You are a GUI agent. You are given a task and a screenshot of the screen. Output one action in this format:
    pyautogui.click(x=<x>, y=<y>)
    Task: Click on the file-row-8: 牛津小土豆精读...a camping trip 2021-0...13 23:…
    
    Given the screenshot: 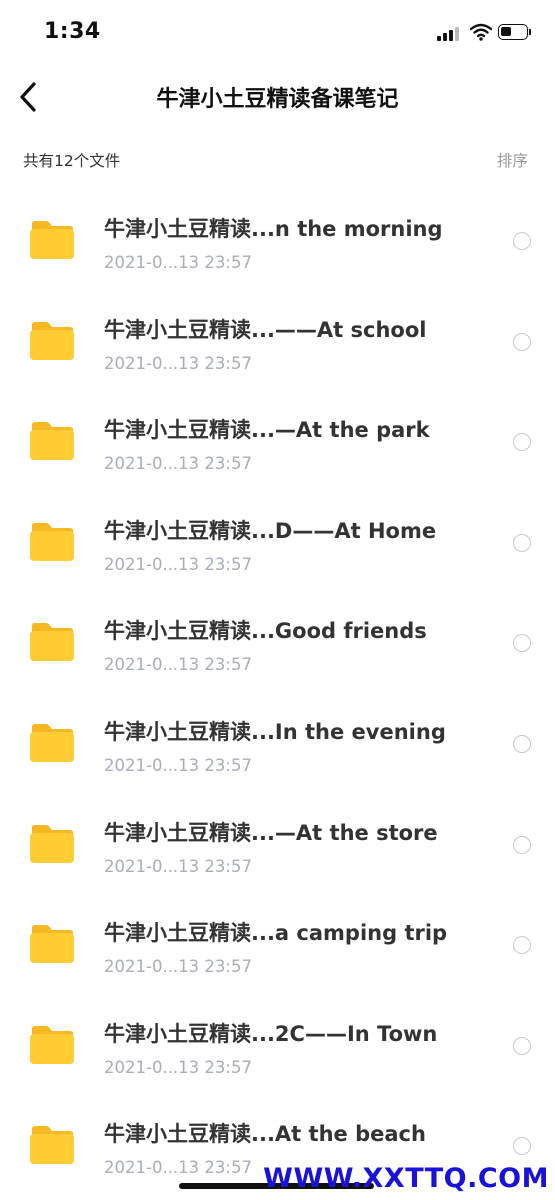 What is the action you would take?
    pyautogui.click(x=277, y=944)
    